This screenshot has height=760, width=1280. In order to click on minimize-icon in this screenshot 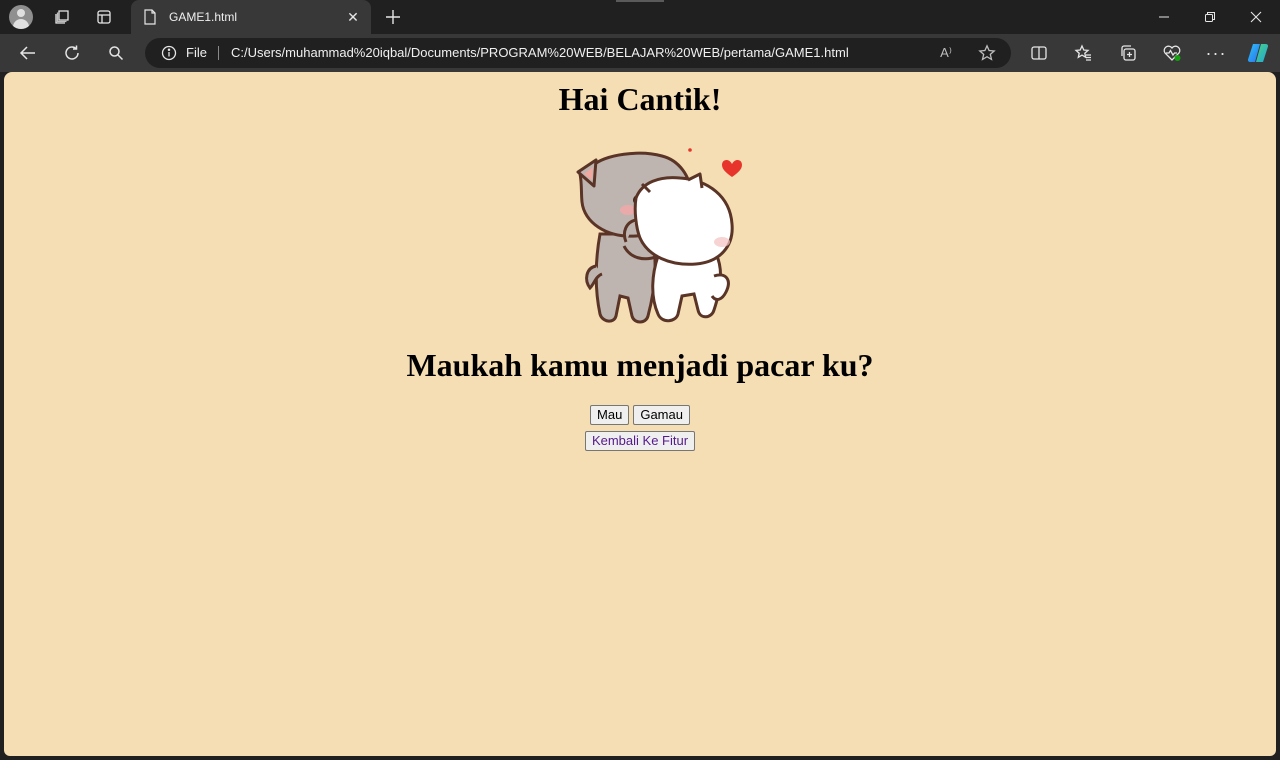, I will do `click(1164, 17)`.